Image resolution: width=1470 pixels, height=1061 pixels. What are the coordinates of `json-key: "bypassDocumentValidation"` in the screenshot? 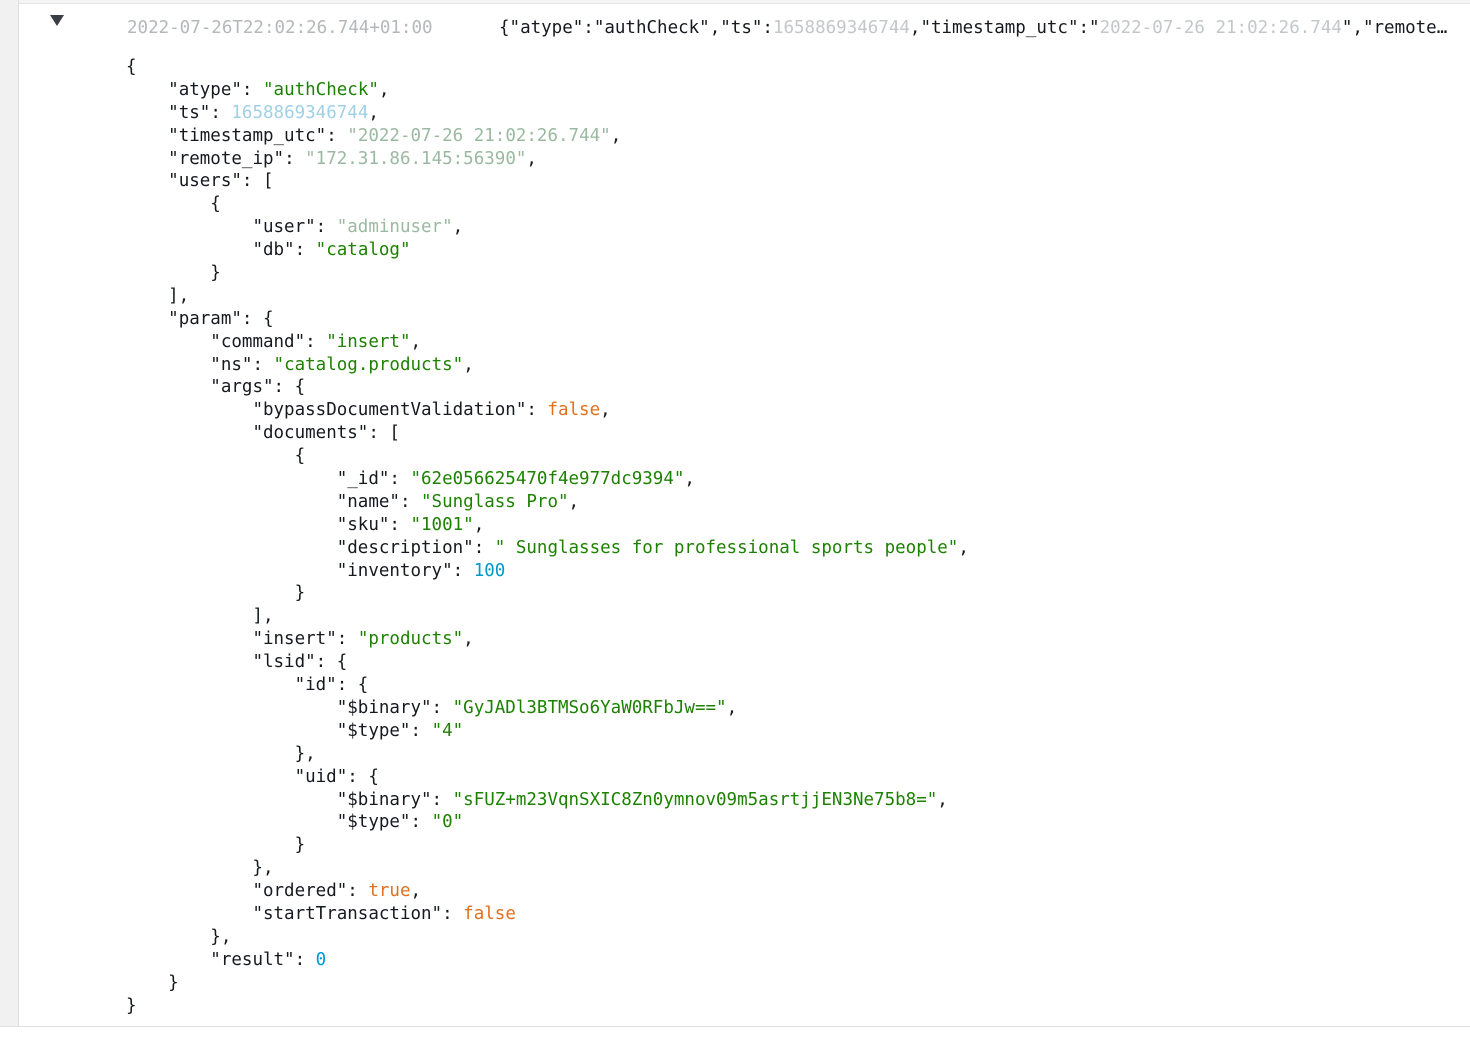 It's located at (389, 410).